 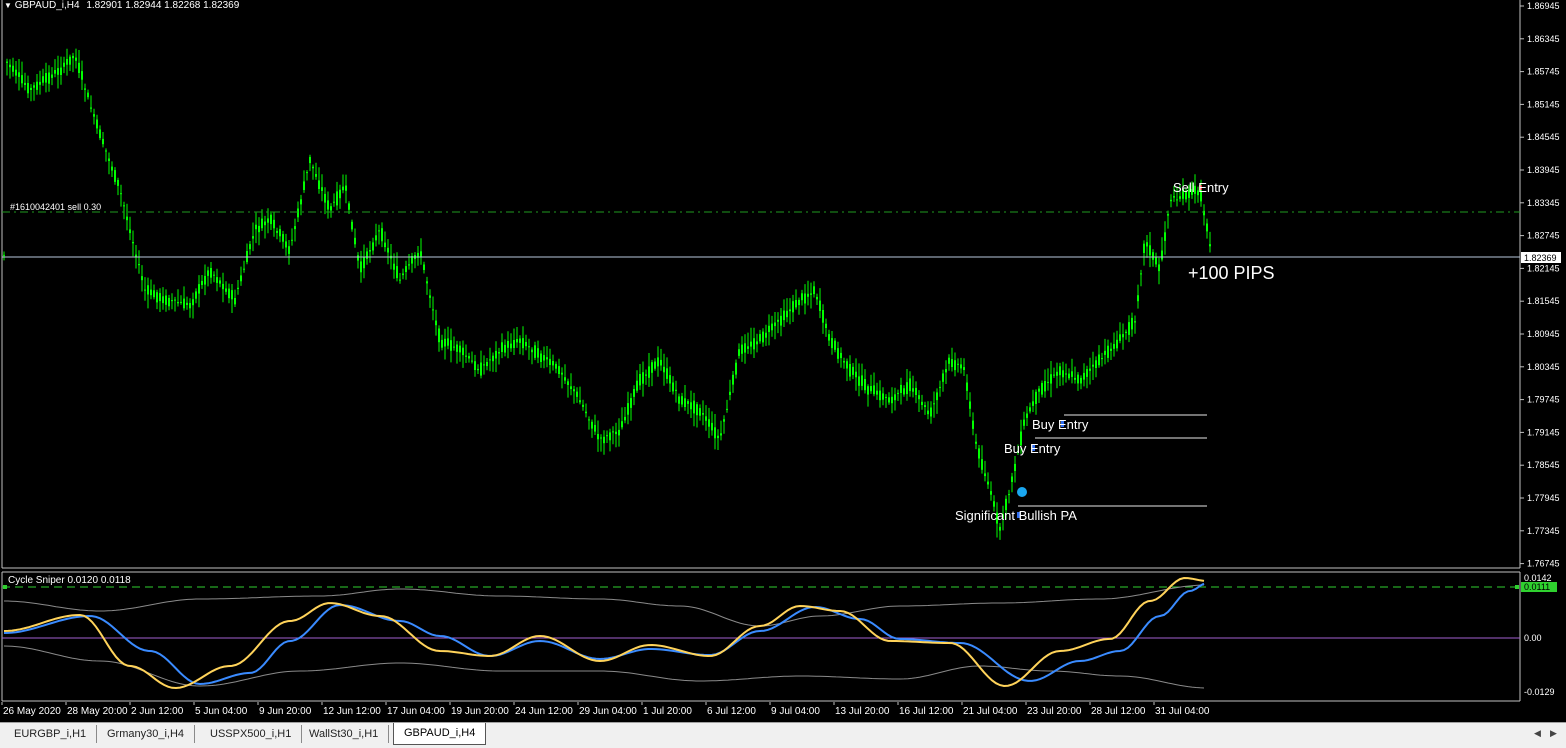 I want to click on indicator-value: 0.0111, so click(x=1537, y=587).